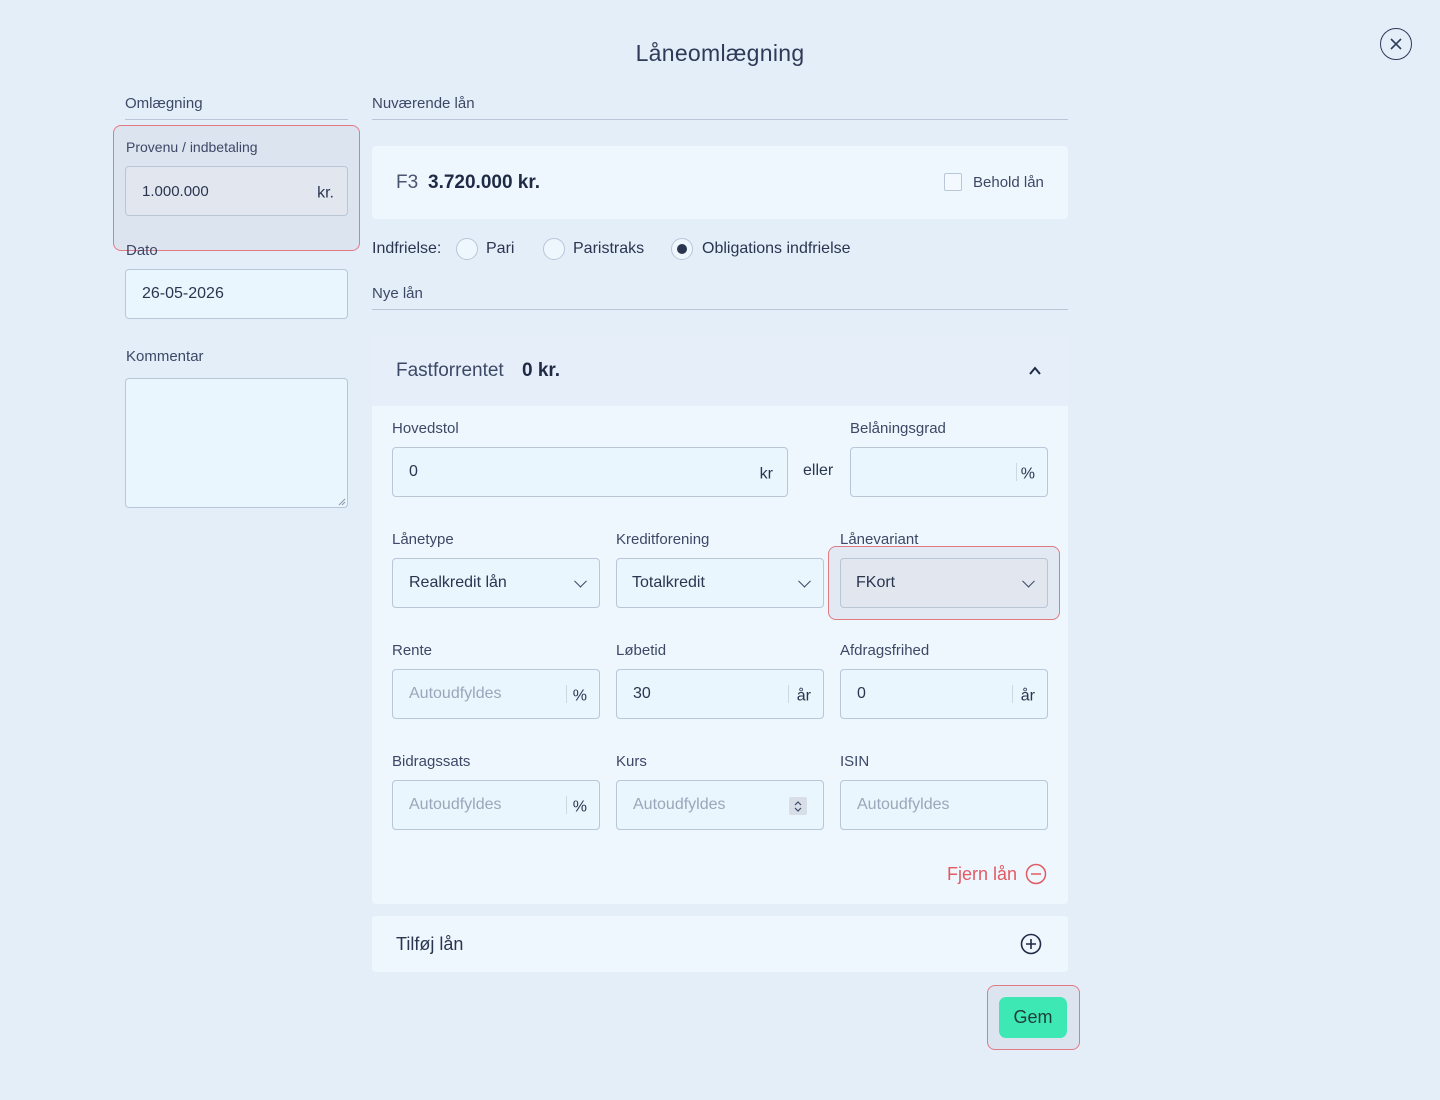  I want to click on remove-loan-button: Fjern lån, so click(997, 874).